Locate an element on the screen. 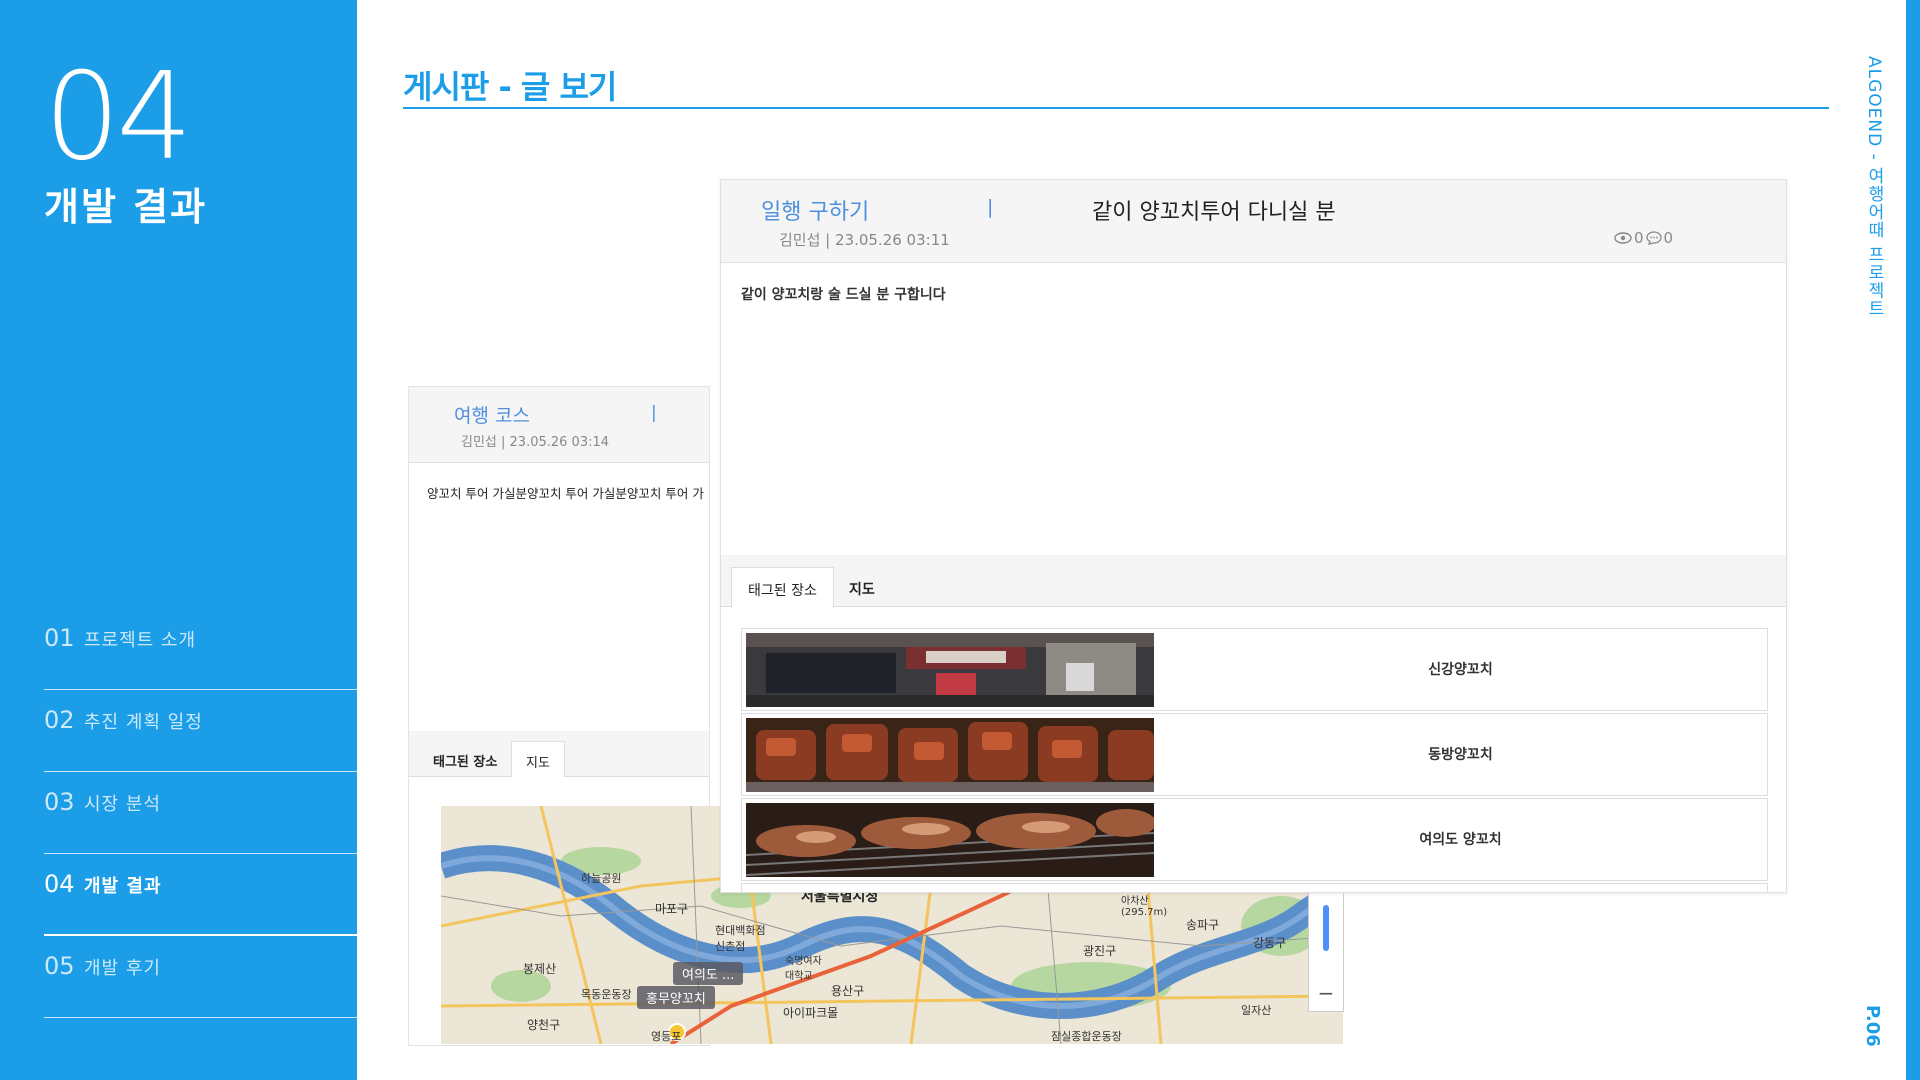 The width and height of the screenshot is (1920, 1080). place-name: 동방양꼬치 is located at coordinates (1460, 755).